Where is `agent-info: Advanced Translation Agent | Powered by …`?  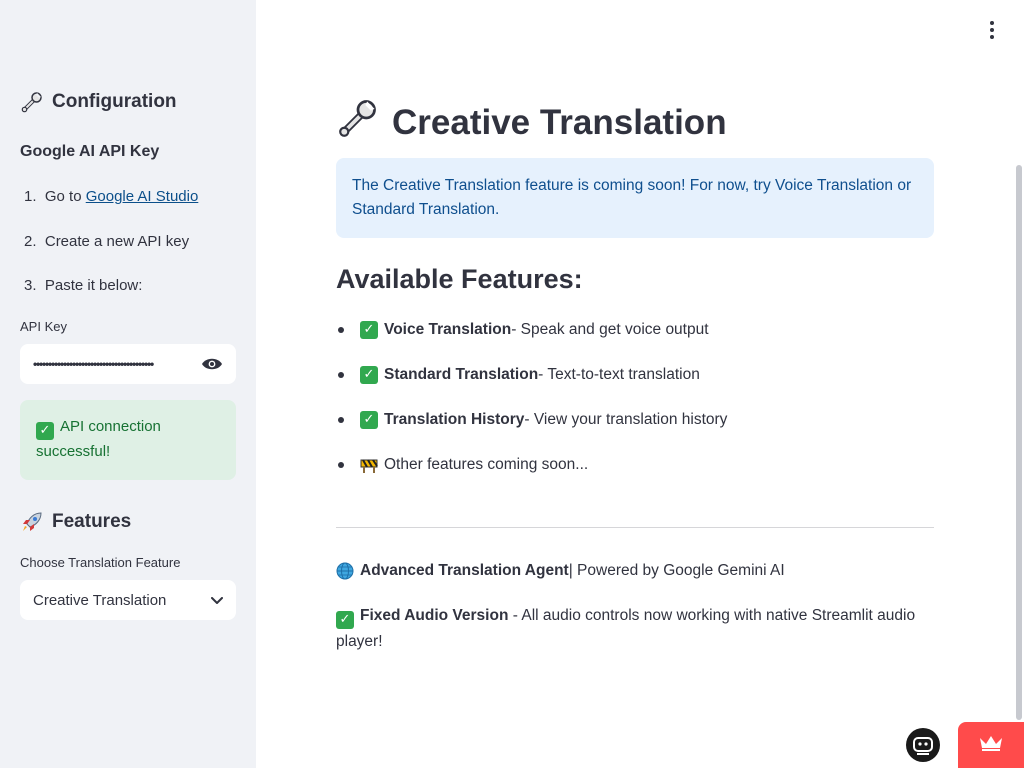 agent-info: Advanced Translation Agent | Powered by … is located at coordinates (560, 571).